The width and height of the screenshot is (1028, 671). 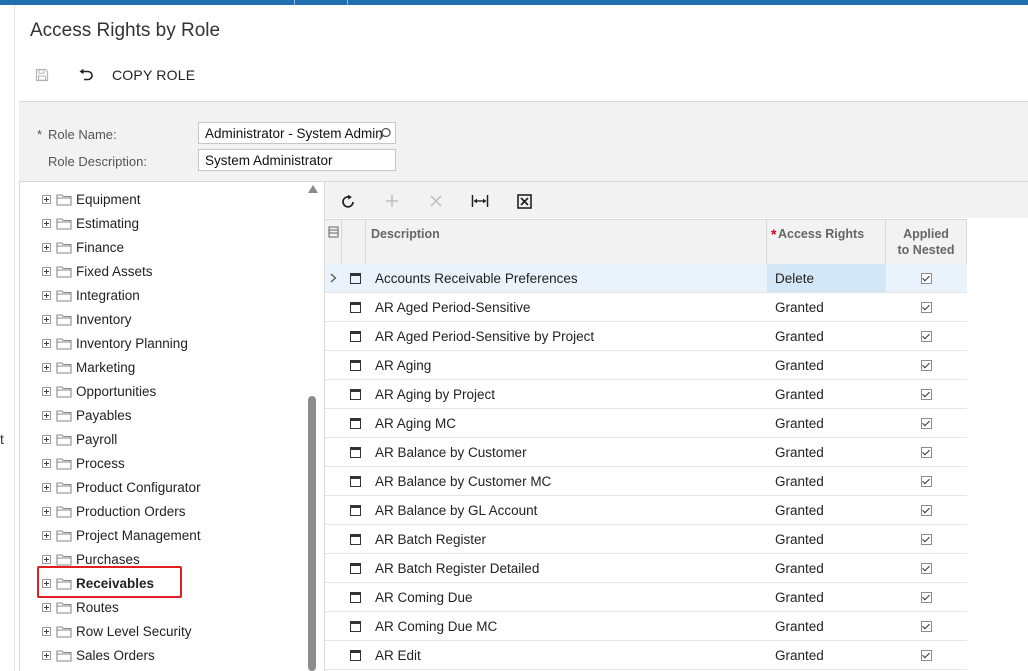 I want to click on tree-item: Estimating, so click(x=90, y=223).